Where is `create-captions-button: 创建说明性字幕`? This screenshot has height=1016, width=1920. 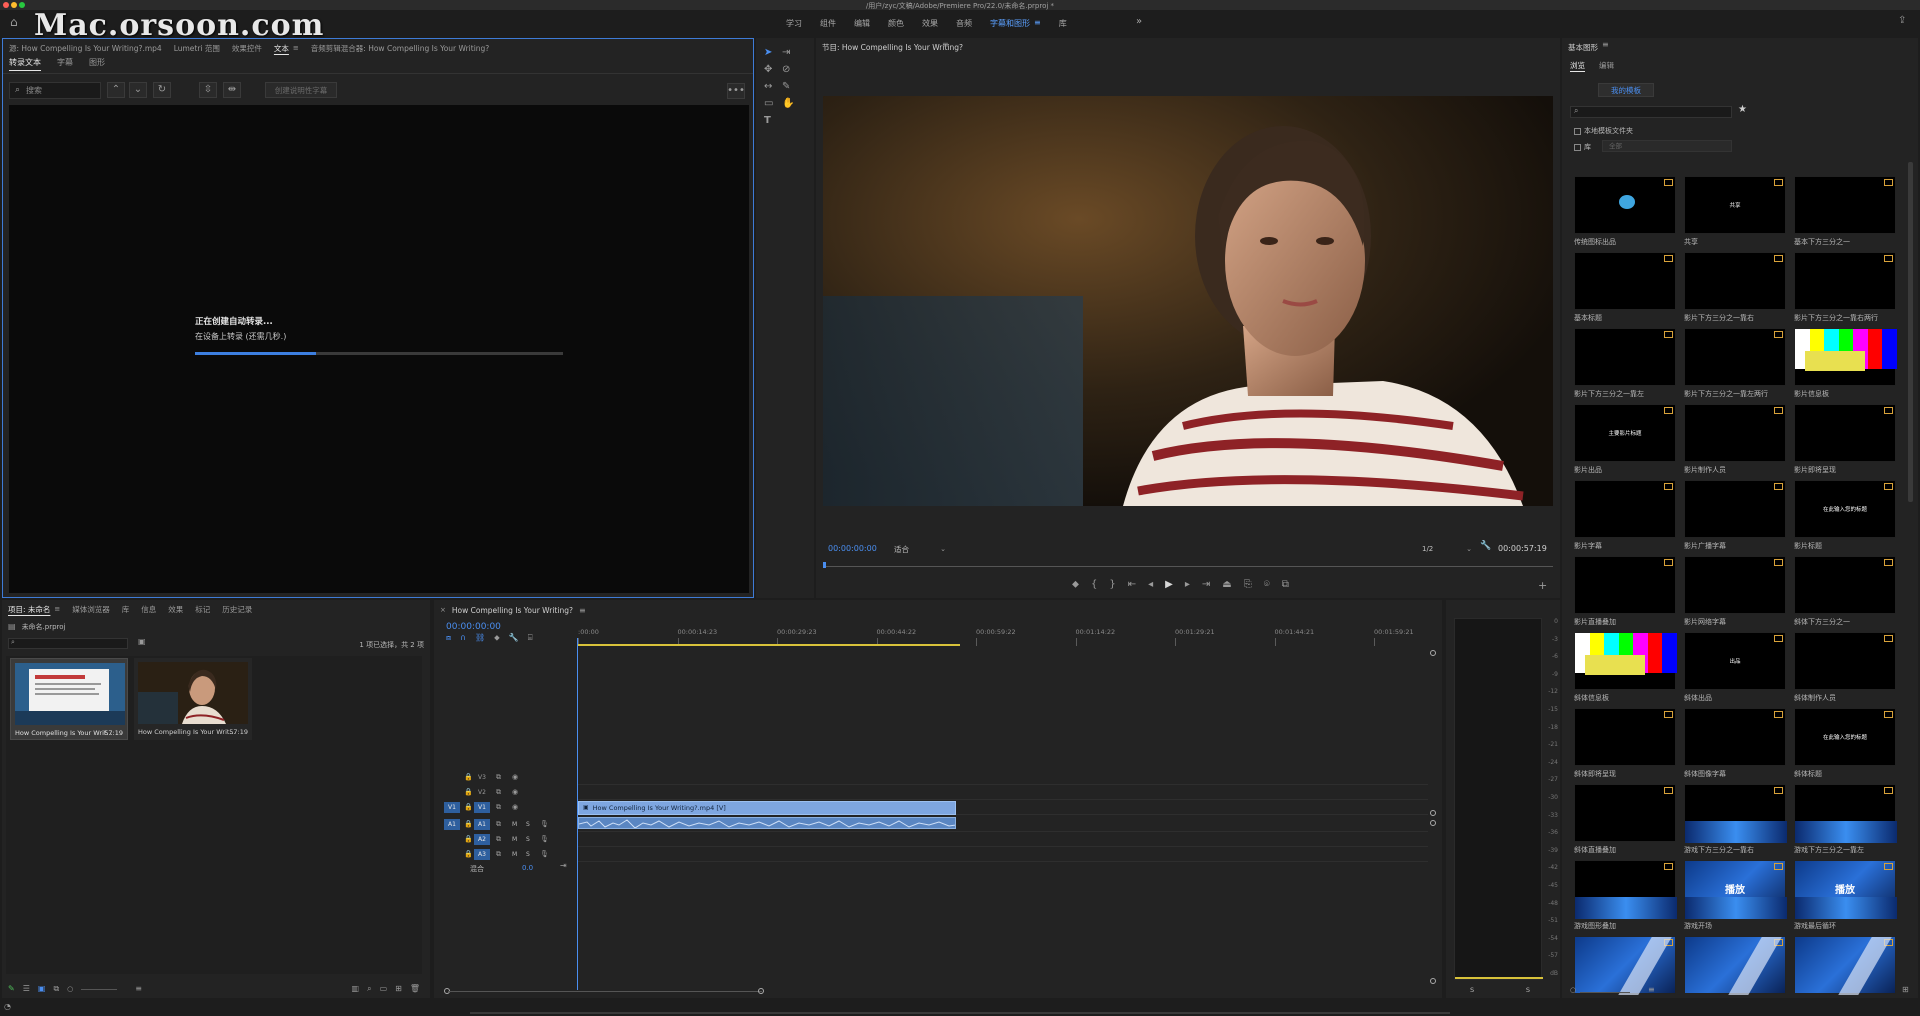
create-captions-button: 创建说明性字幕 is located at coordinates (301, 90).